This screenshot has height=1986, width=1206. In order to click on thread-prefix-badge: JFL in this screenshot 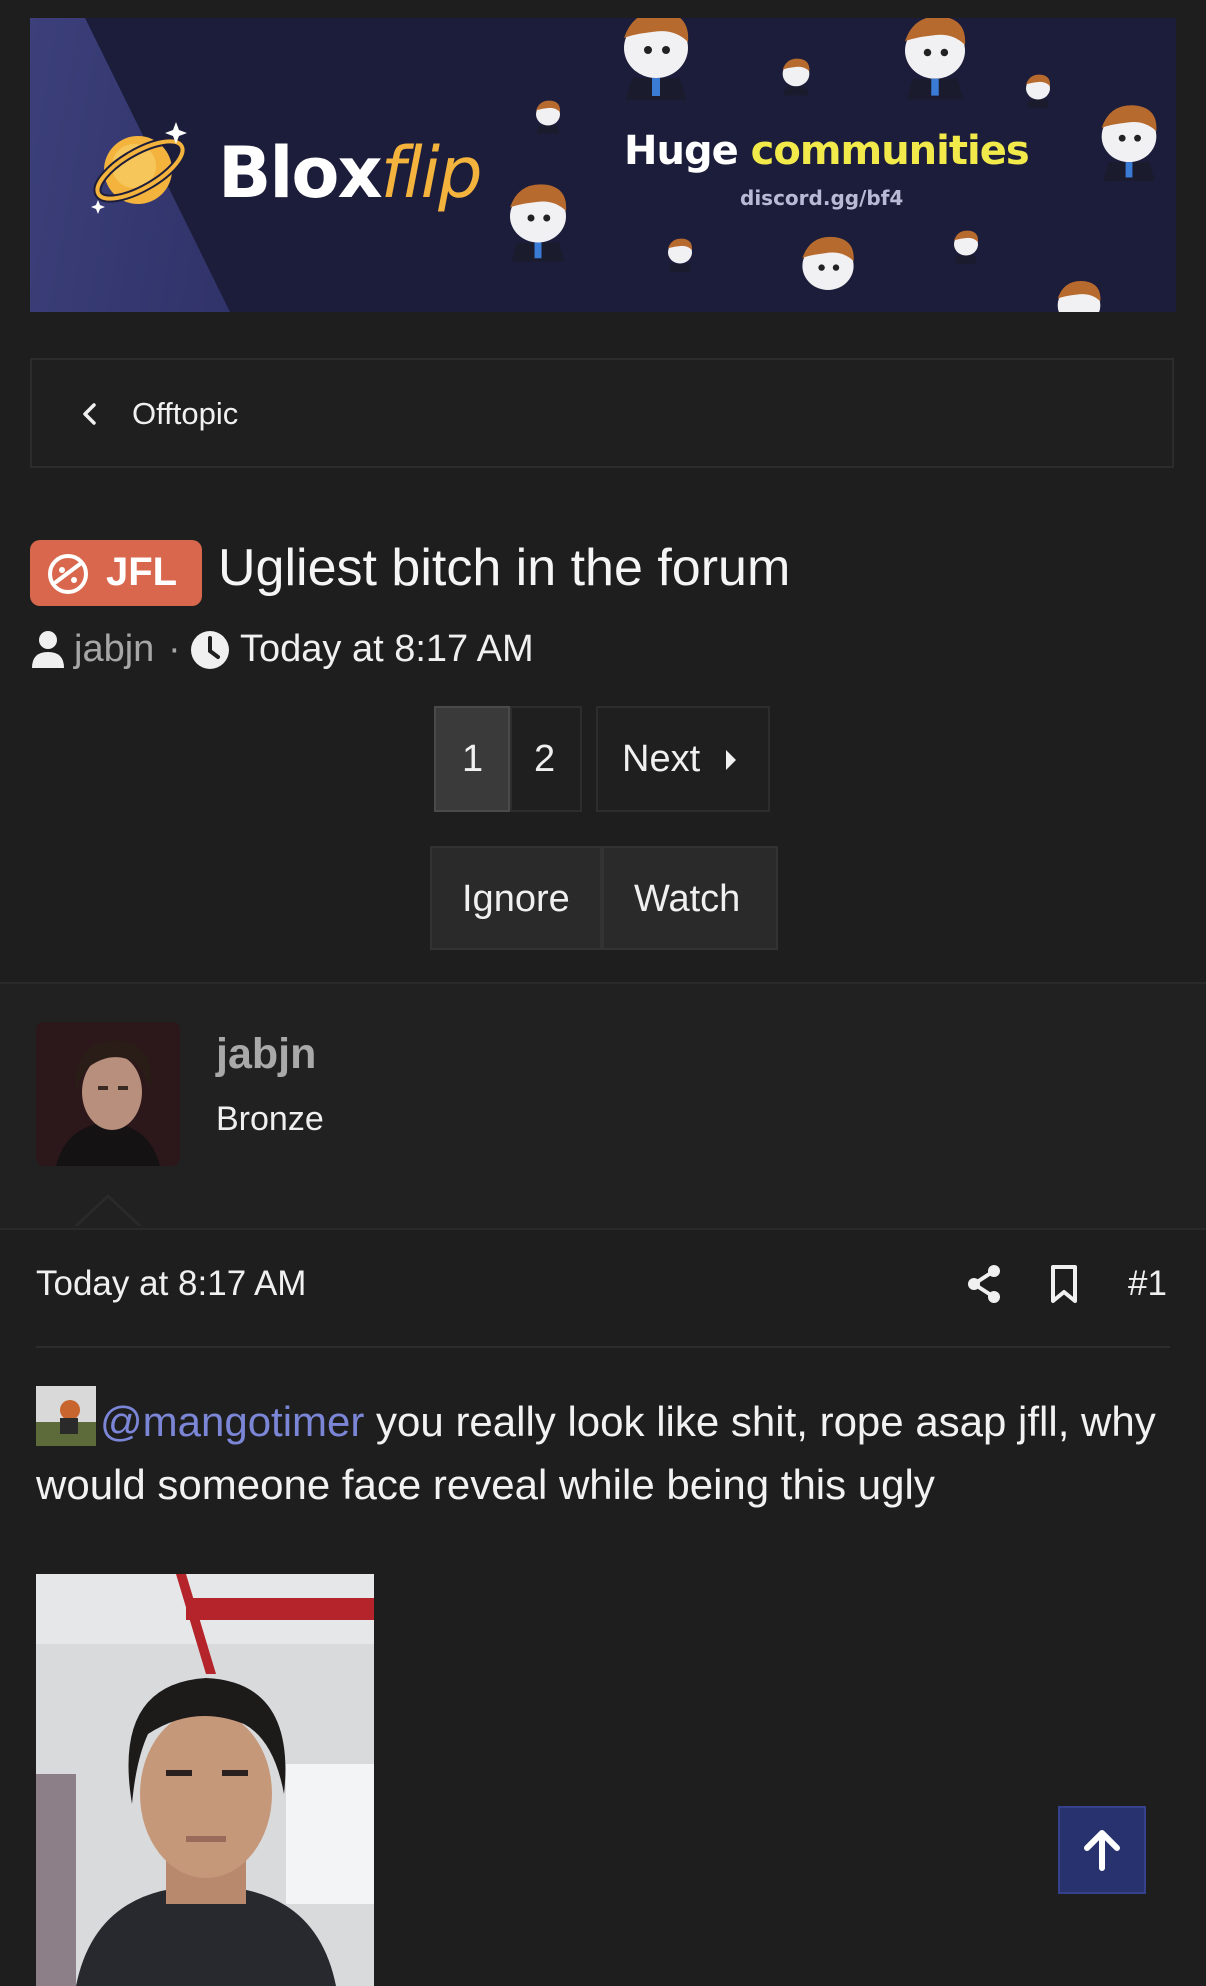, I will do `click(116, 573)`.